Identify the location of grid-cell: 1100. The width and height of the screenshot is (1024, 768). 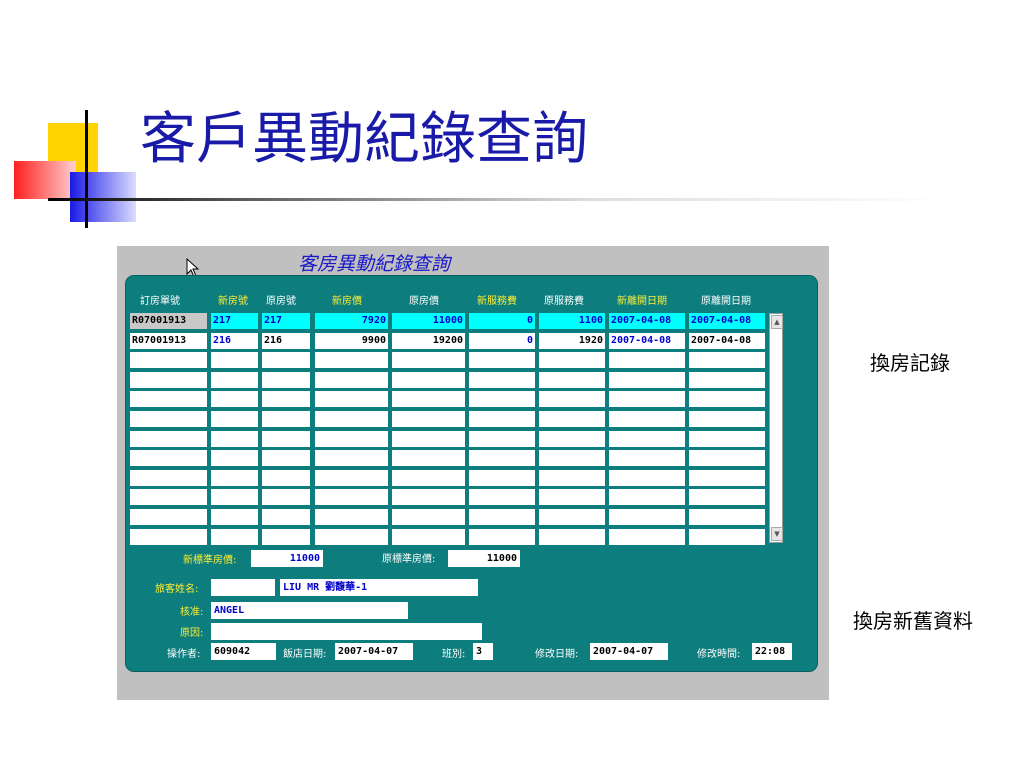
(572, 321).